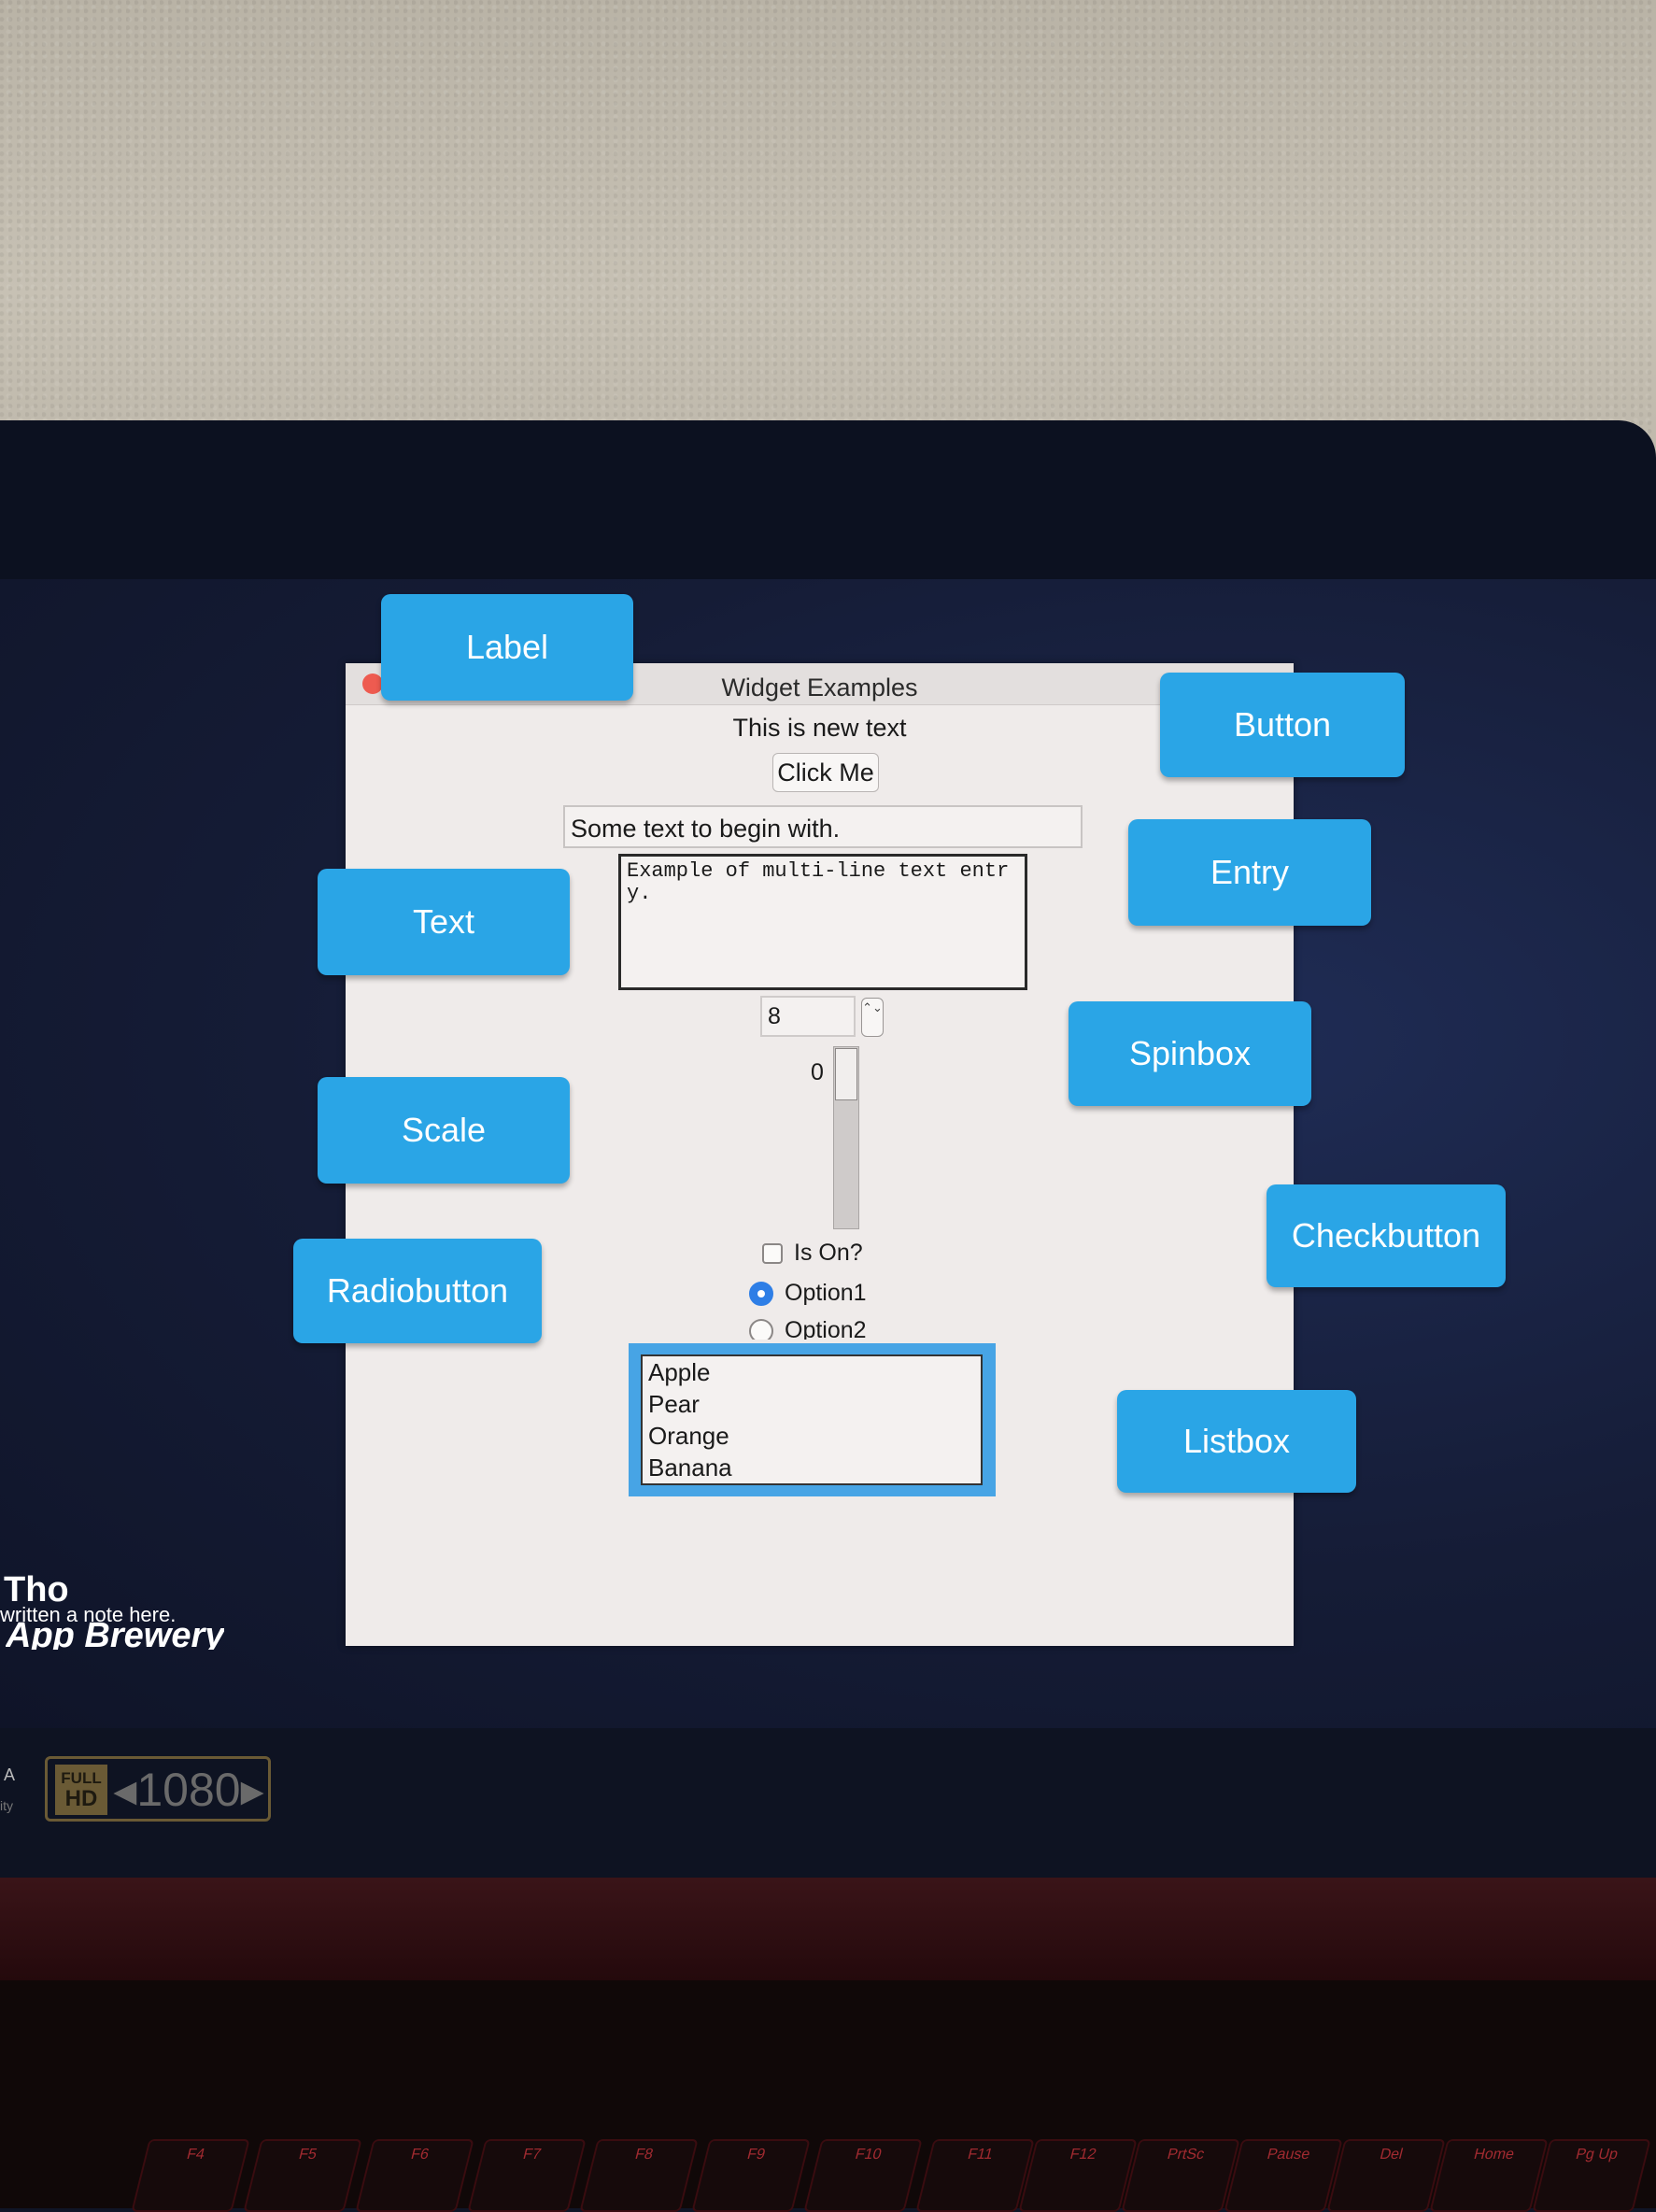 Image resolution: width=1656 pixels, height=2212 pixels. Describe the element at coordinates (814, 1436) in the screenshot. I see `listbox-item: Orange` at that location.